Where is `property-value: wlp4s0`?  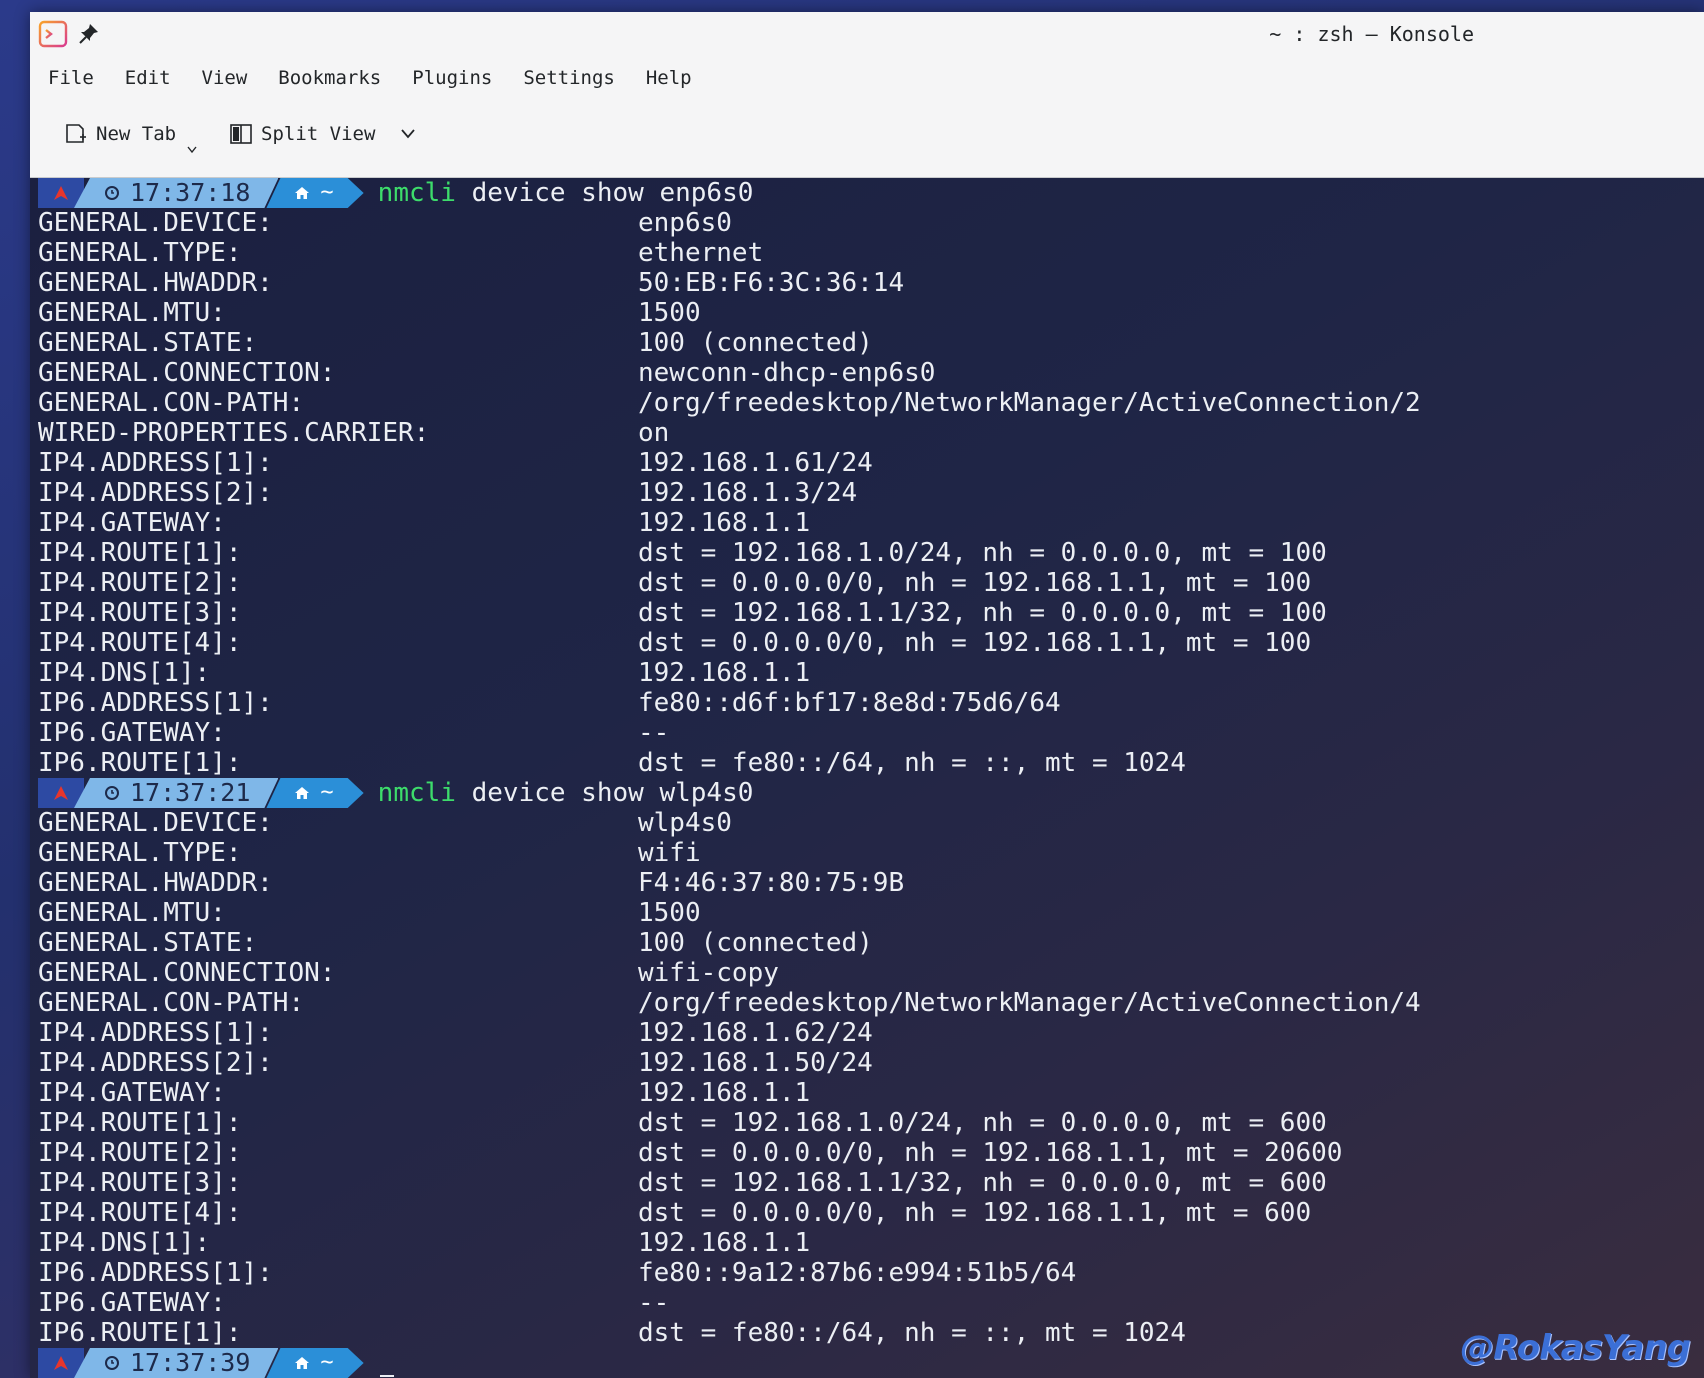 property-value: wlp4s0 is located at coordinates (685, 823).